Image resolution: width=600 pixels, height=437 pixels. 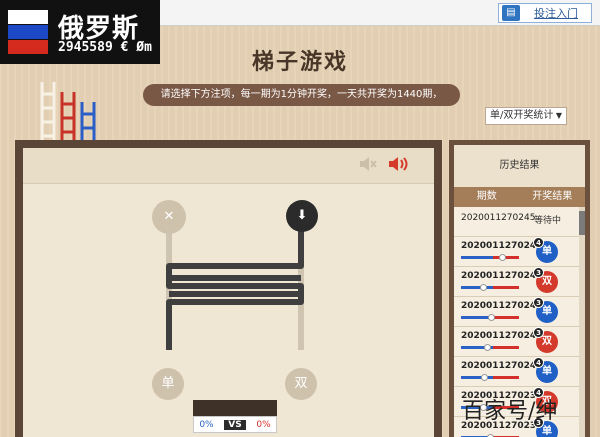 What do you see at coordinates (502, 336) in the screenshot?
I see `history-period: 2020011270241` at bounding box center [502, 336].